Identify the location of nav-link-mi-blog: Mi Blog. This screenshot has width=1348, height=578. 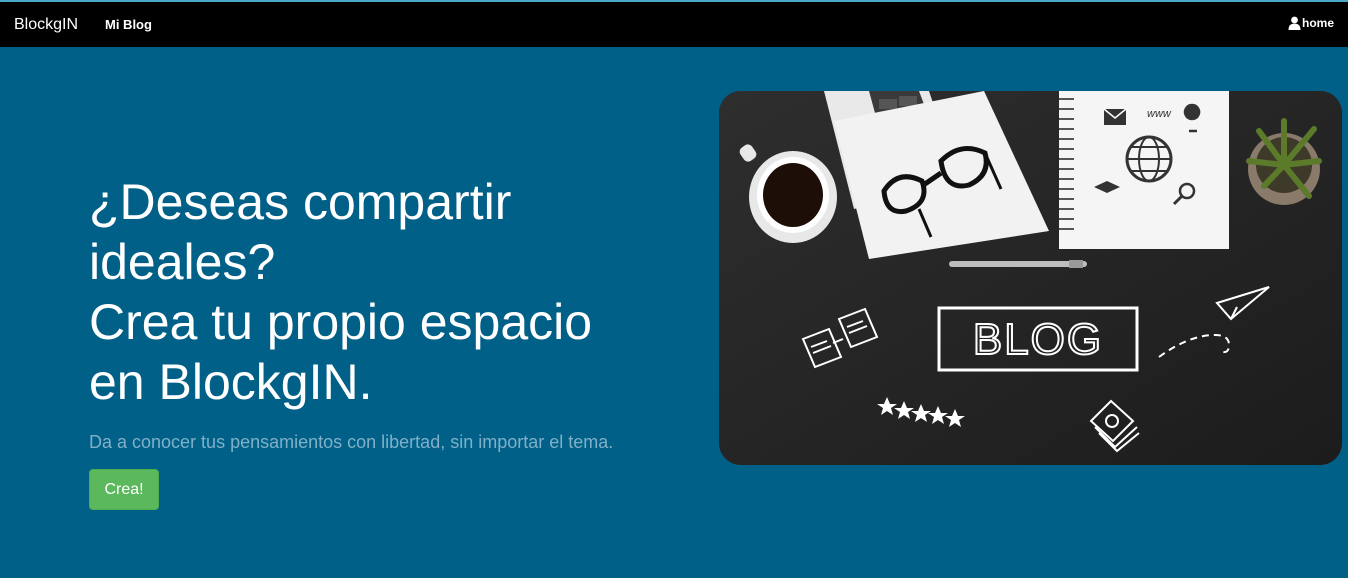
(128, 24).